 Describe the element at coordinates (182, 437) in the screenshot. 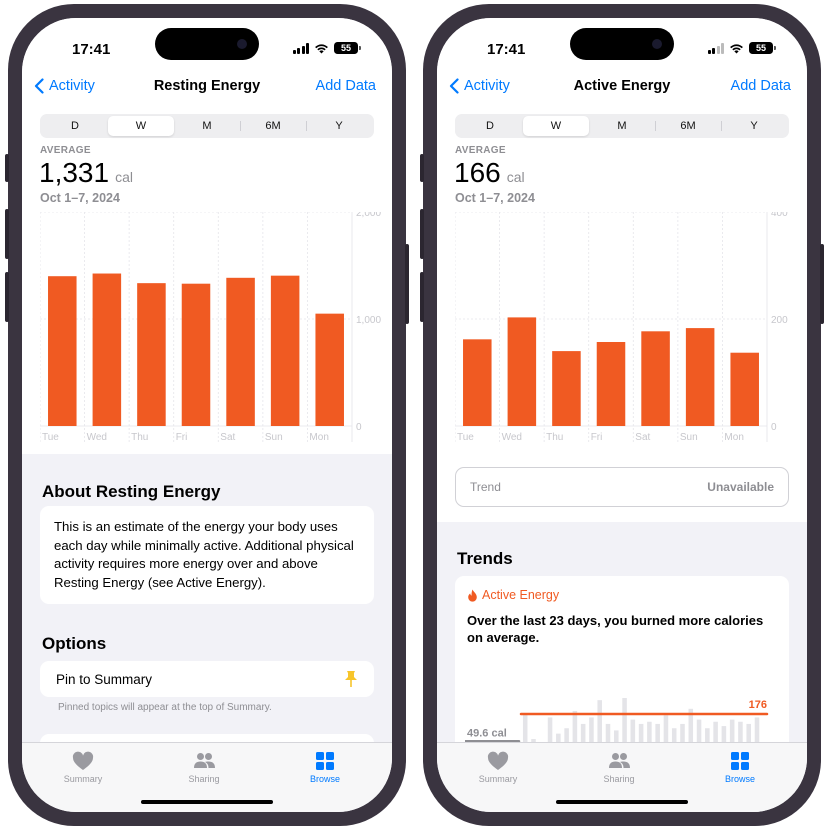

I see `x-tick-label: Fri` at that location.